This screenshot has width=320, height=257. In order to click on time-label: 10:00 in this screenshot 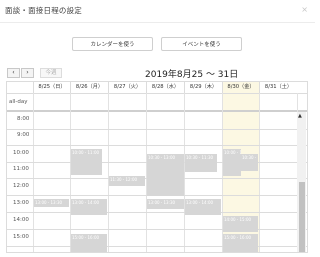, I will do `click(21, 153)`.